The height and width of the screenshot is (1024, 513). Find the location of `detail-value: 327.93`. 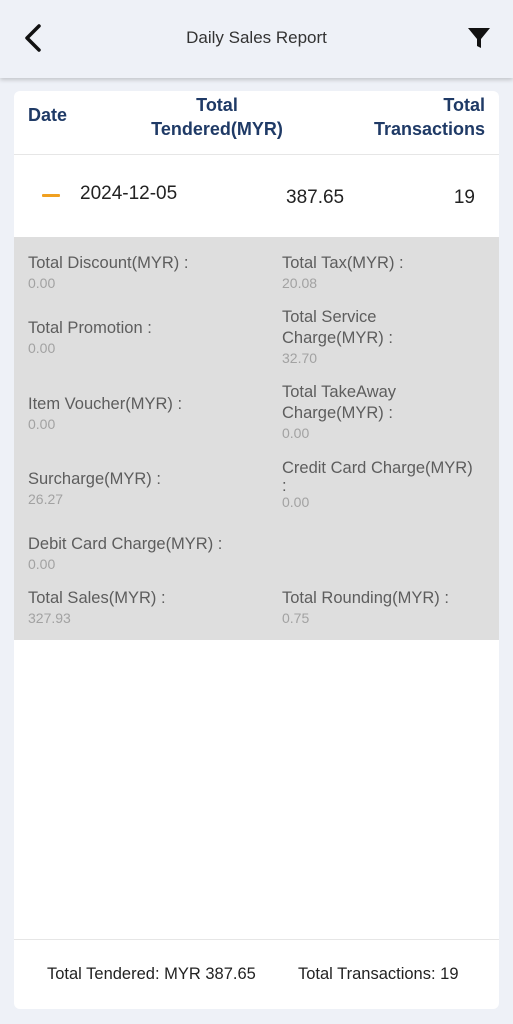

detail-value: 327.93 is located at coordinates (49, 618).